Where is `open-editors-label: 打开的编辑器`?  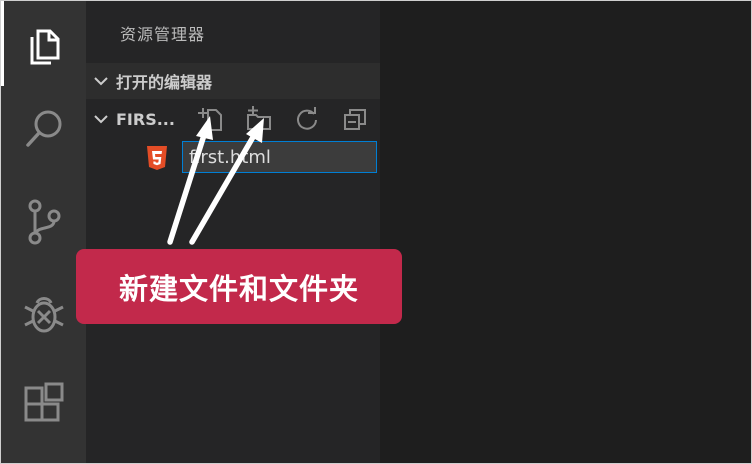
open-editors-label: 打开的编辑器 is located at coordinates (164, 82).